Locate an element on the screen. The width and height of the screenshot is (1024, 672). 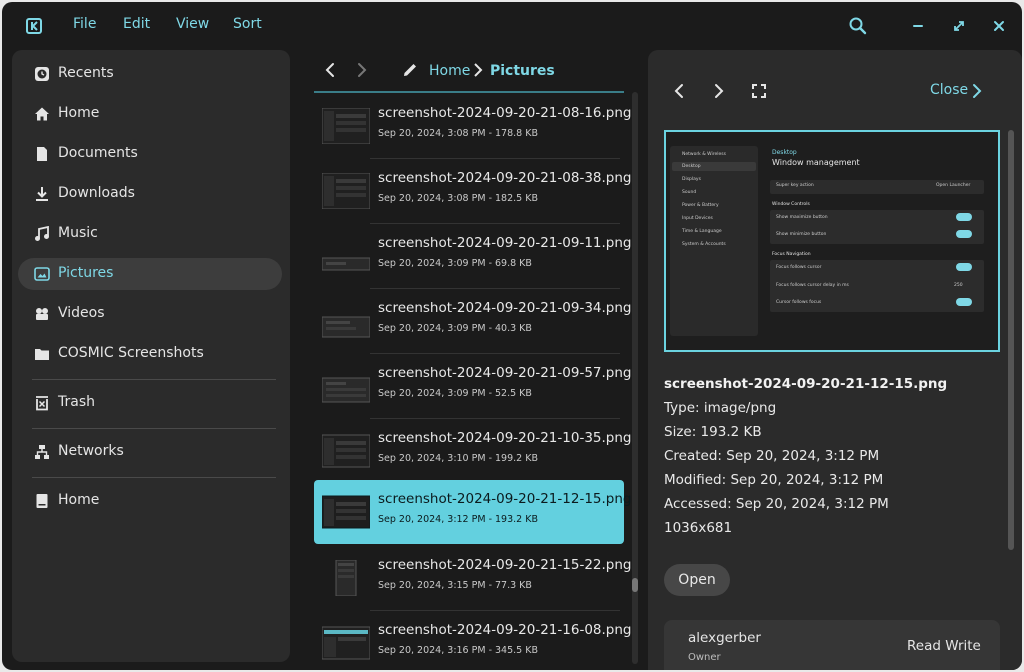
file-meta: Sep 20, 2024, 3:15 PM - 77.3 KB is located at coordinates (455, 585).